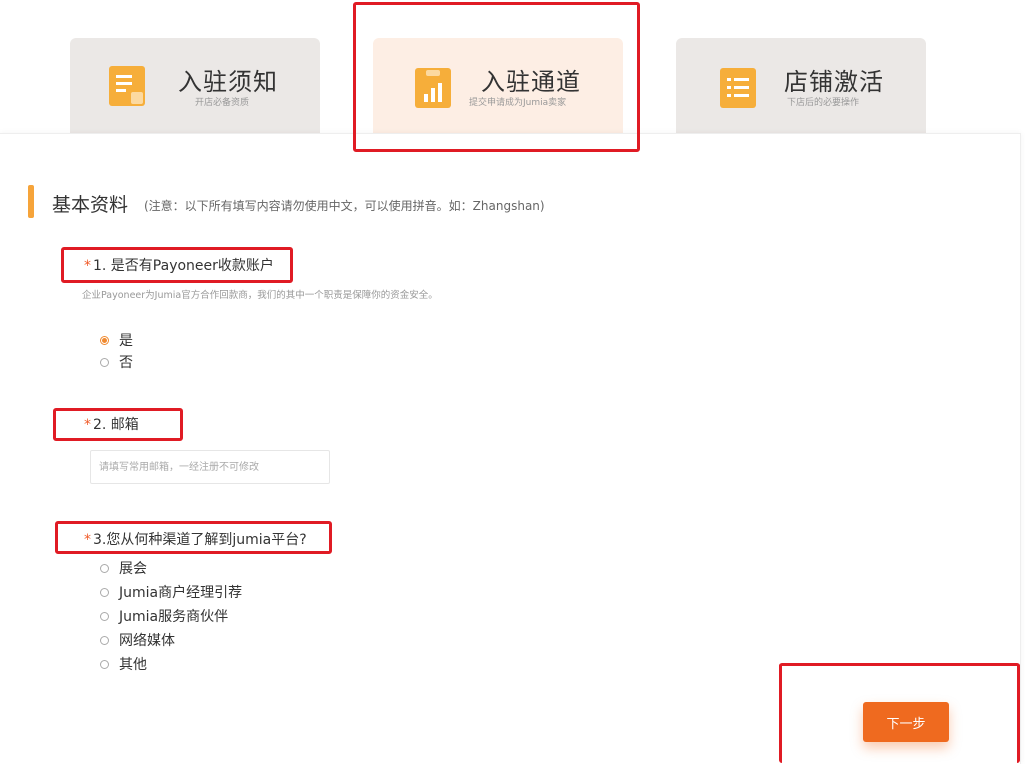 The image size is (1025, 764). I want to click on section-title: 基本资料, so click(90, 205).